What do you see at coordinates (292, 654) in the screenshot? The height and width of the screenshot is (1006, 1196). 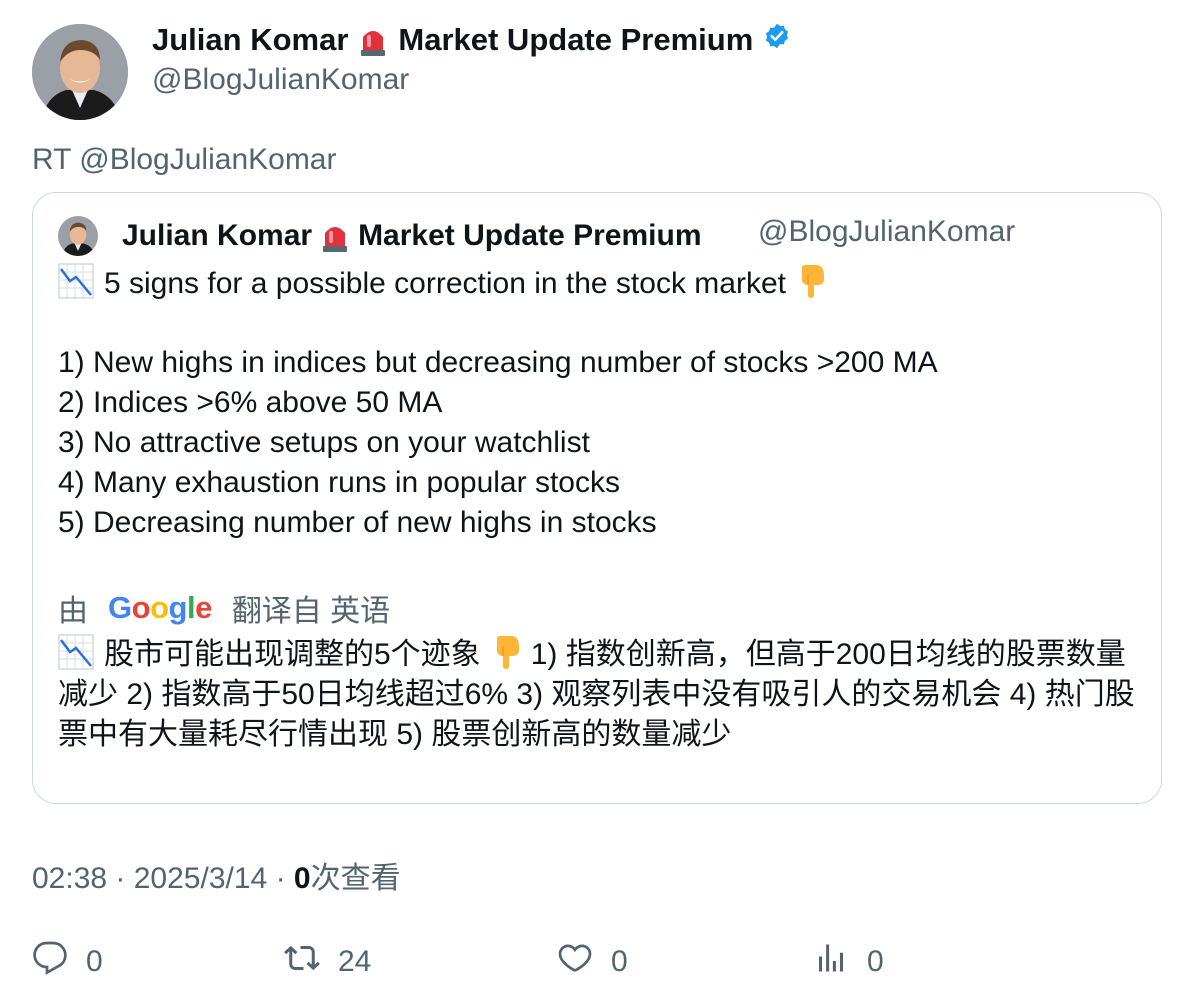 I see `translation-headline: 股市可能出现调整的5个迹象` at bounding box center [292, 654].